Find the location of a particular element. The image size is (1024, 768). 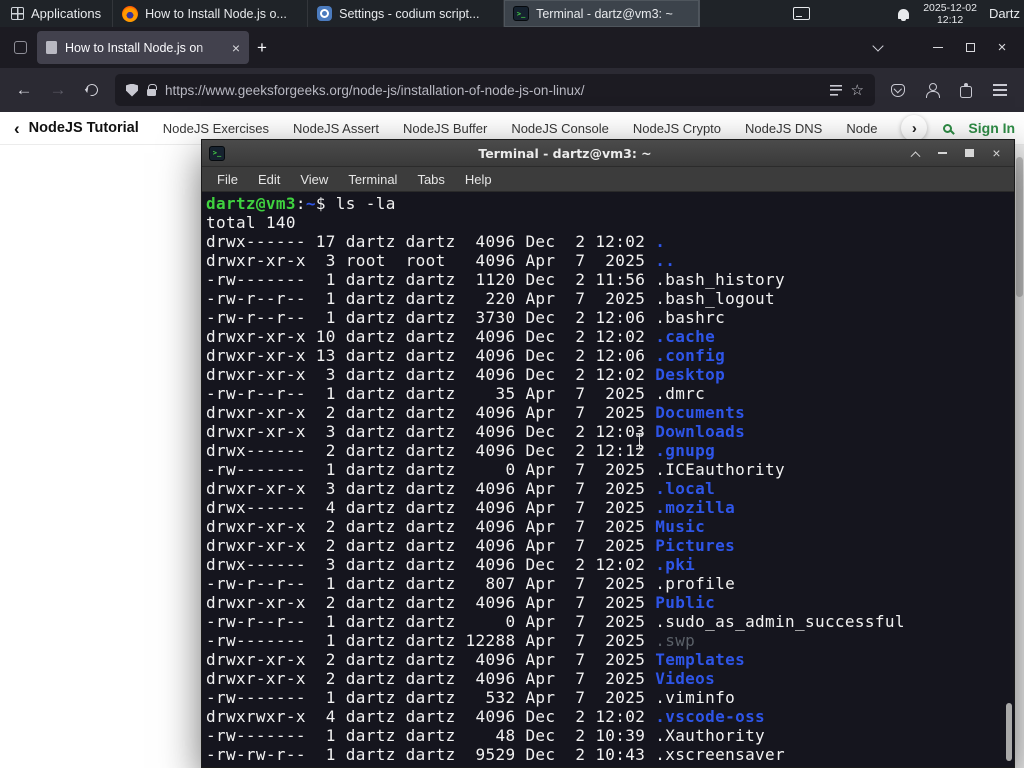

menu-terminal: Terminal is located at coordinates (372, 179).